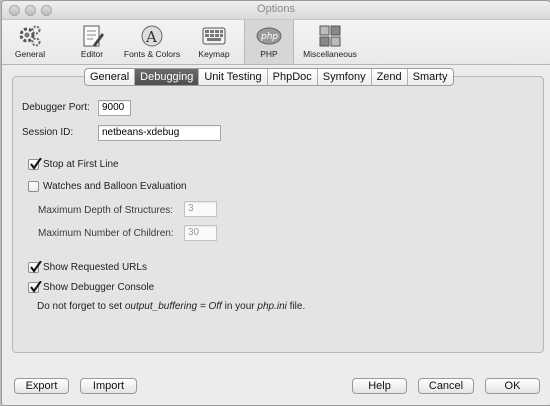 This screenshot has width=550, height=406. Describe the element at coordinates (81, 164) in the screenshot. I see `stop-first-line-label: Stop at First Line` at that location.